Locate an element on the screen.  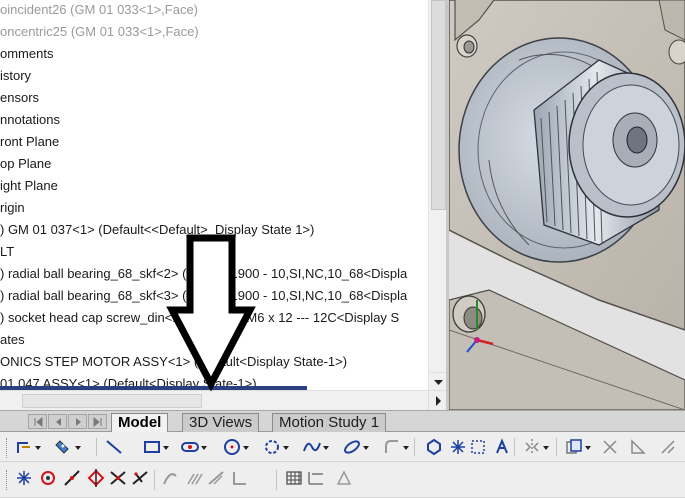
previous-tab-button is located at coordinates (57, 421).